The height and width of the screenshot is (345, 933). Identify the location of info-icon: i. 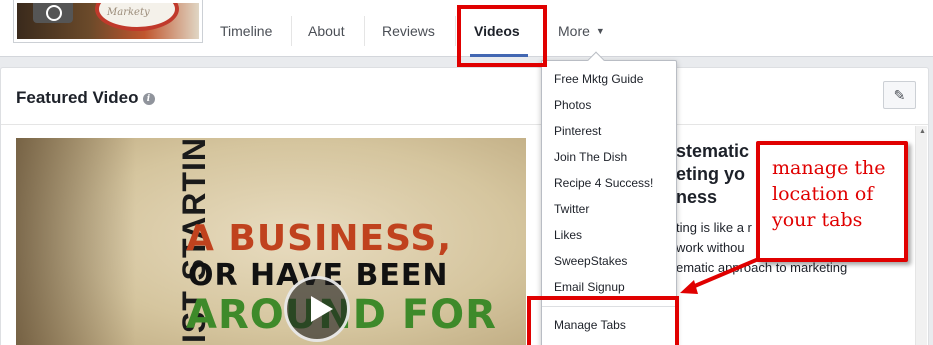
(148, 99).